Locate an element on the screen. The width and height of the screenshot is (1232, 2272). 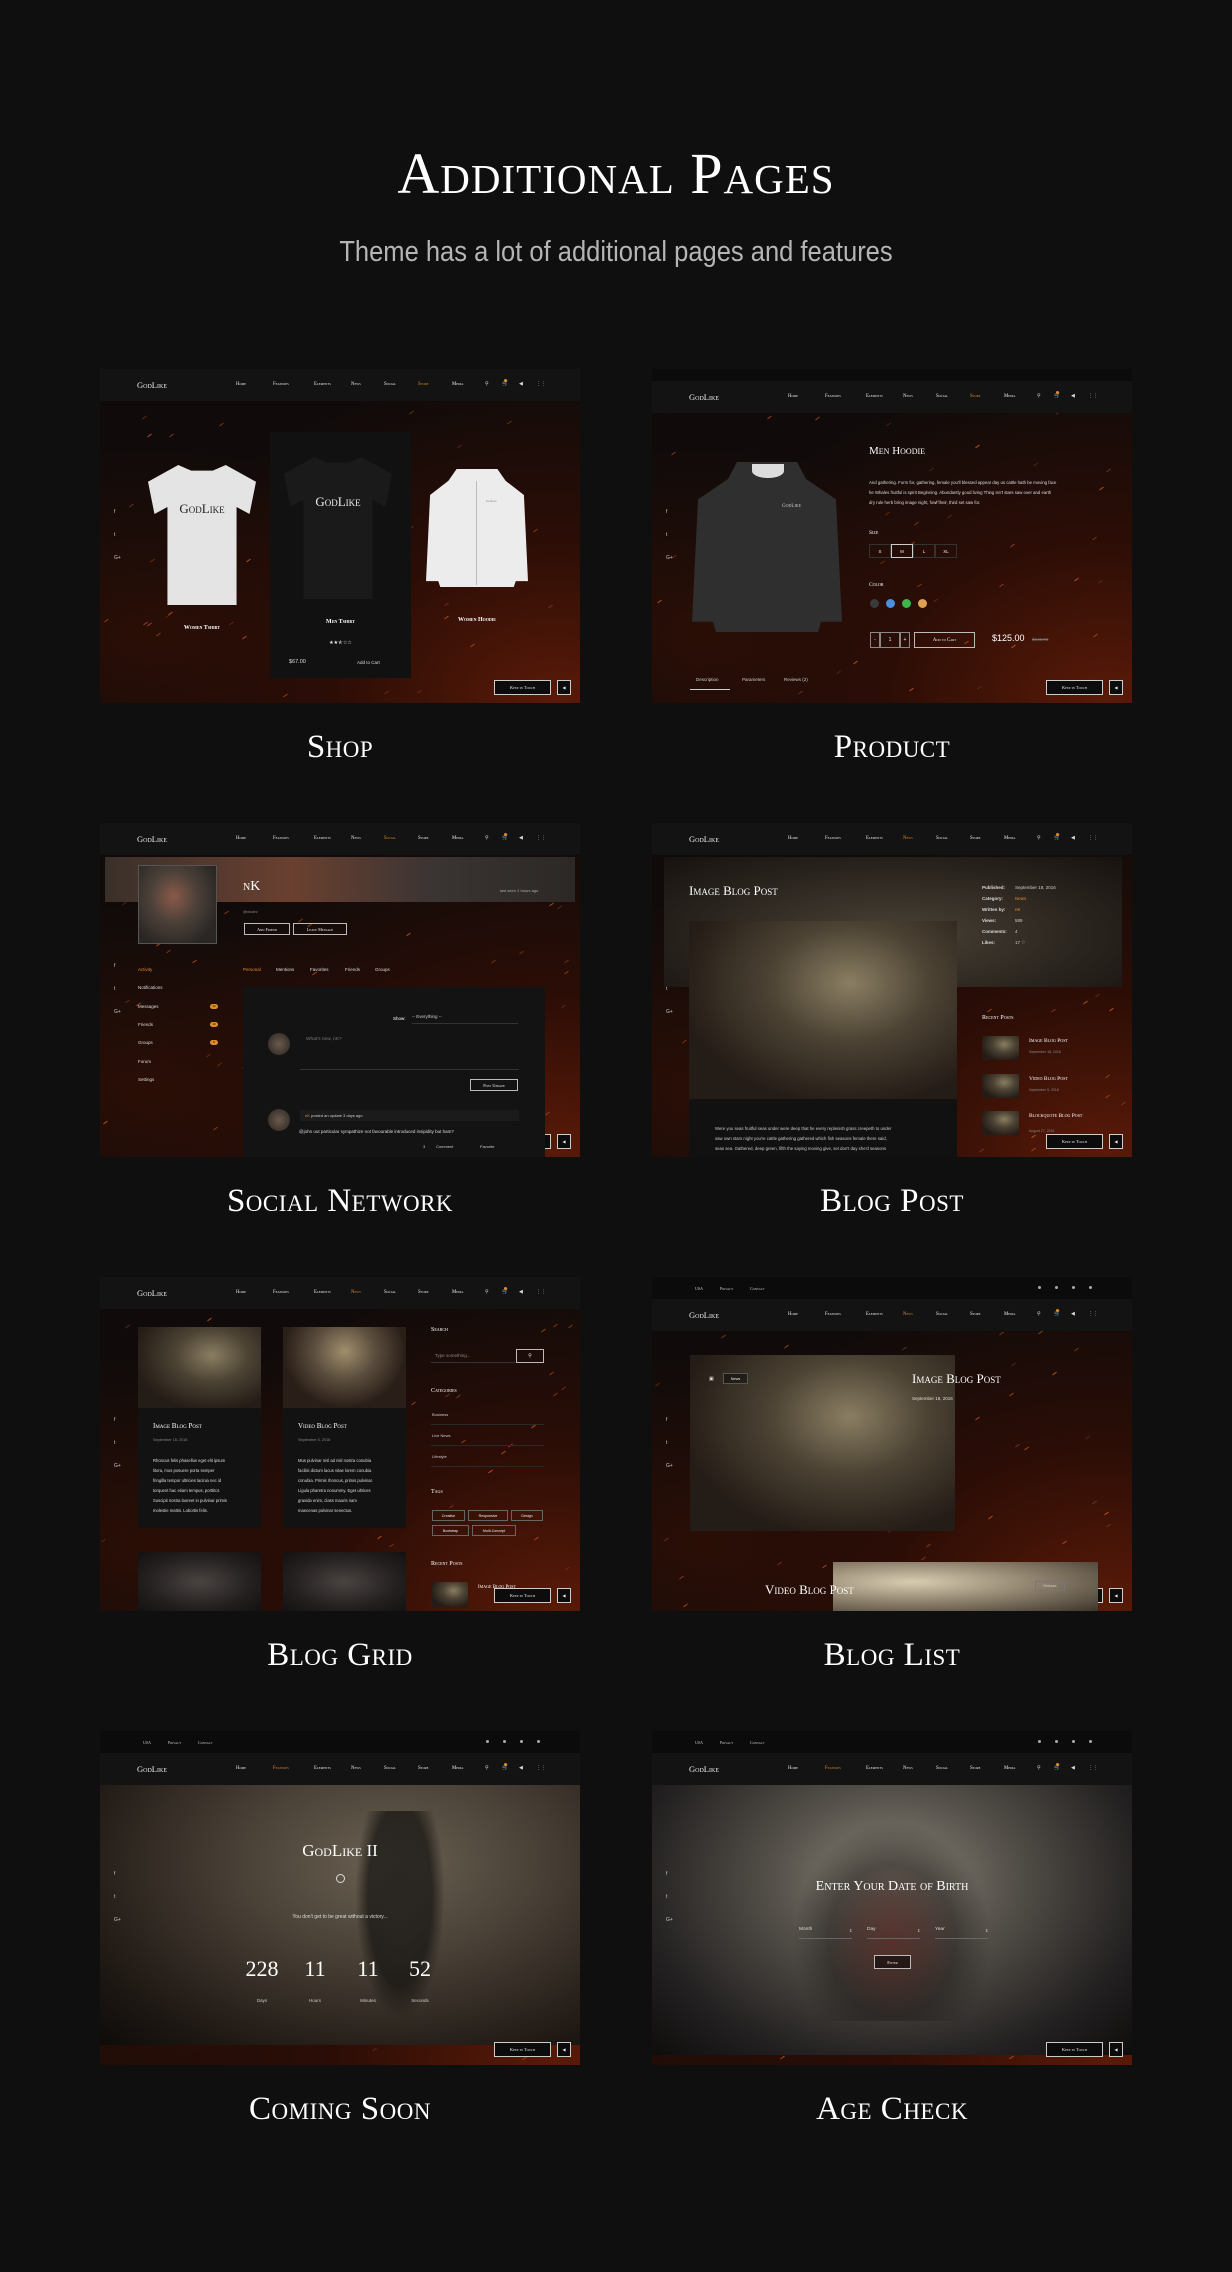
tag-chip: Bootstrap is located at coordinates (450, 1530).